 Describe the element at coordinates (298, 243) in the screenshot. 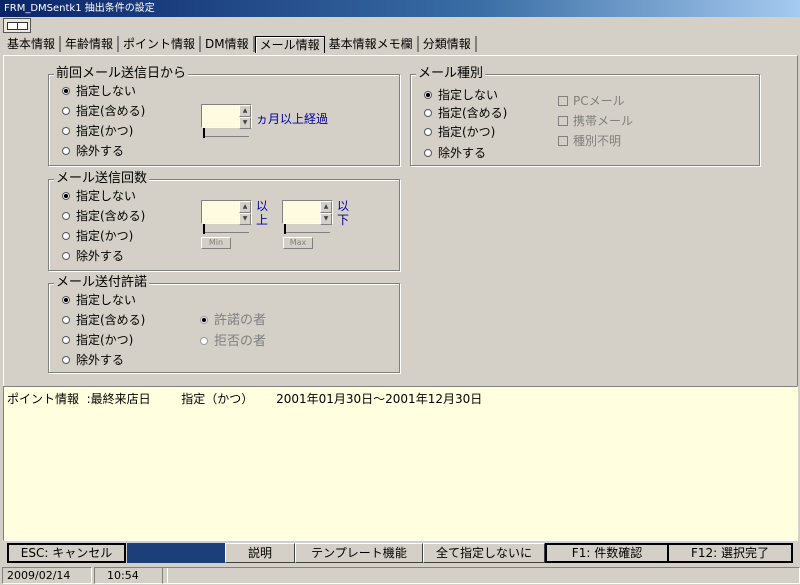

I see `max-button: Max` at that location.